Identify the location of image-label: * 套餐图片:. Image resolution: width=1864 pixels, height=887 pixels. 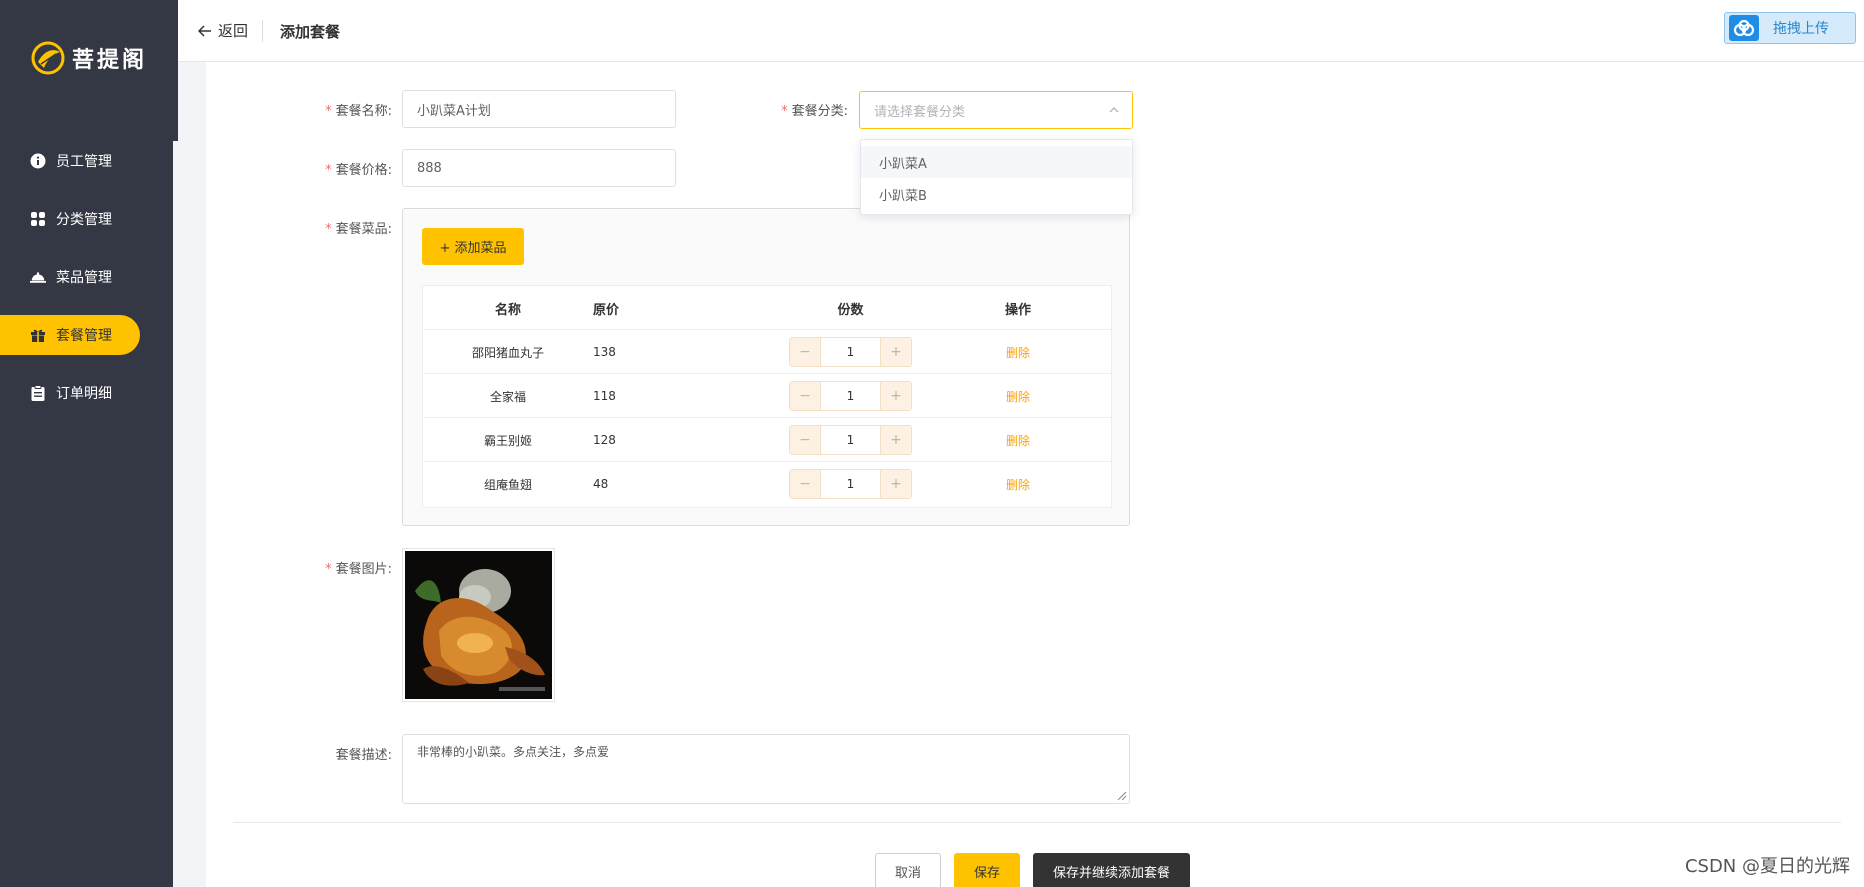
(358, 569).